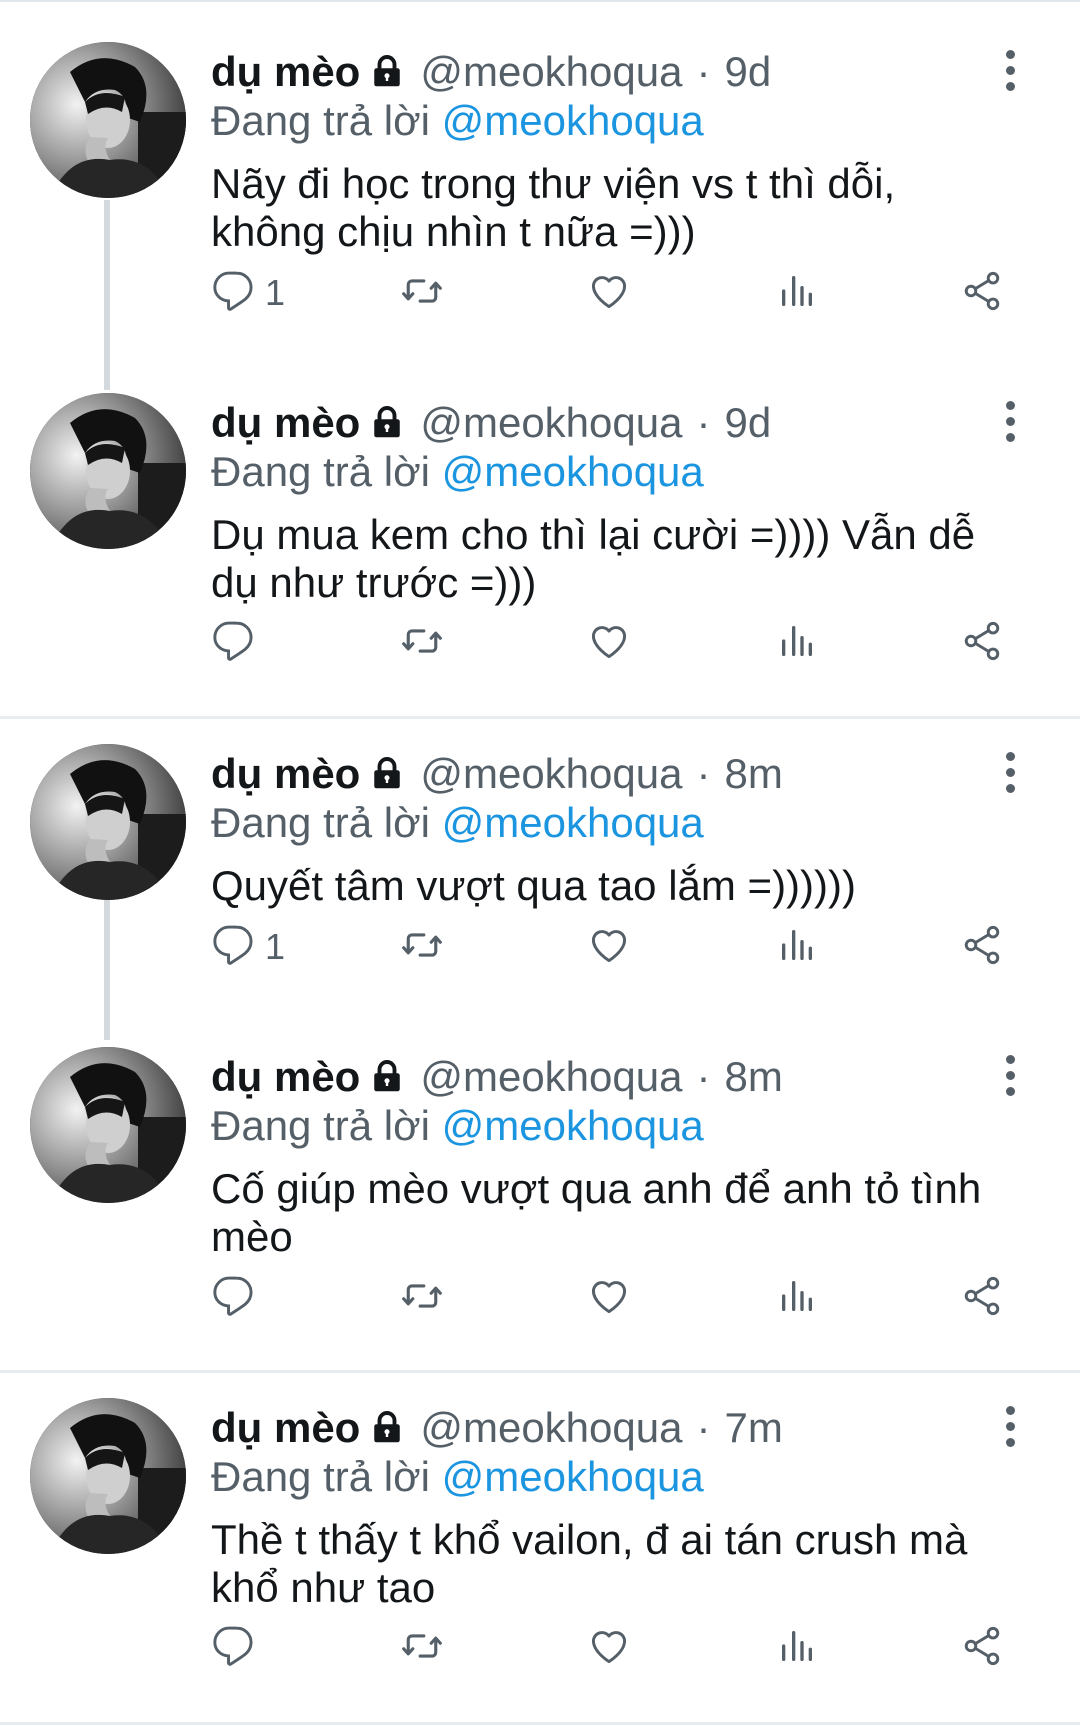 The image size is (1080, 1726). What do you see at coordinates (107, 295) in the screenshot?
I see `thread-connector` at bounding box center [107, 295].